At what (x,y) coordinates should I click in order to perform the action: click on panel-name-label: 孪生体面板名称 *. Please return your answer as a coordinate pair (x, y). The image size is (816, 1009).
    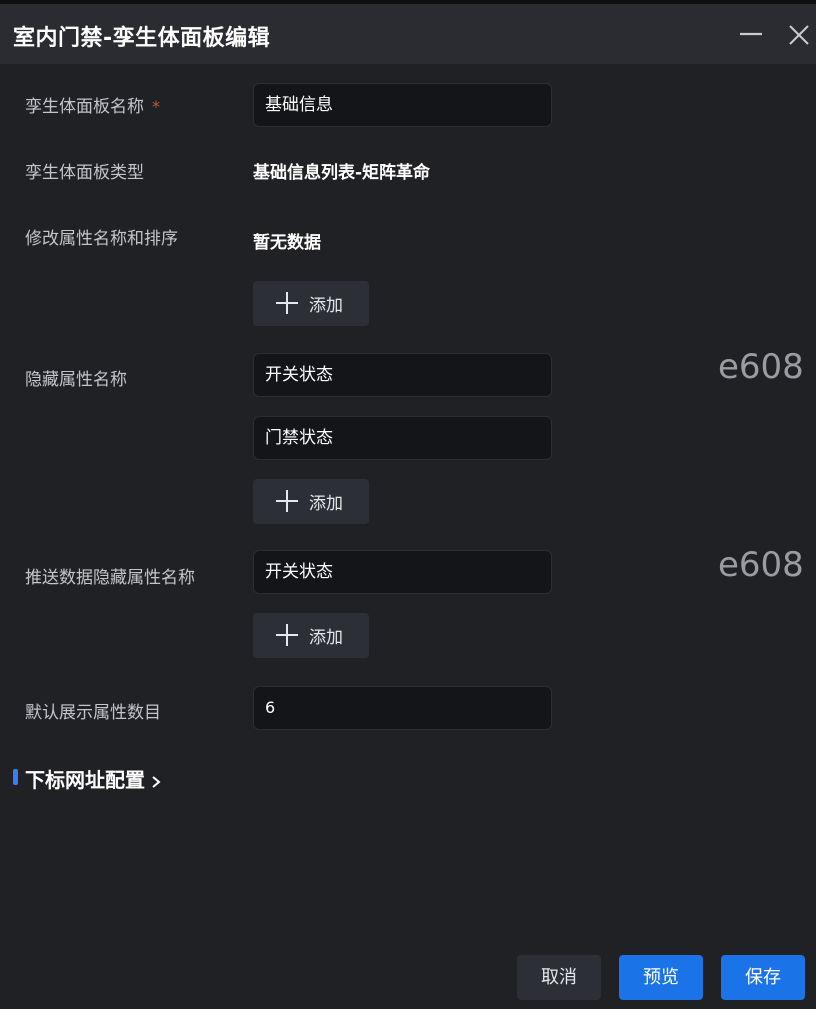
    Looking at the image, I should click on (92, 104).